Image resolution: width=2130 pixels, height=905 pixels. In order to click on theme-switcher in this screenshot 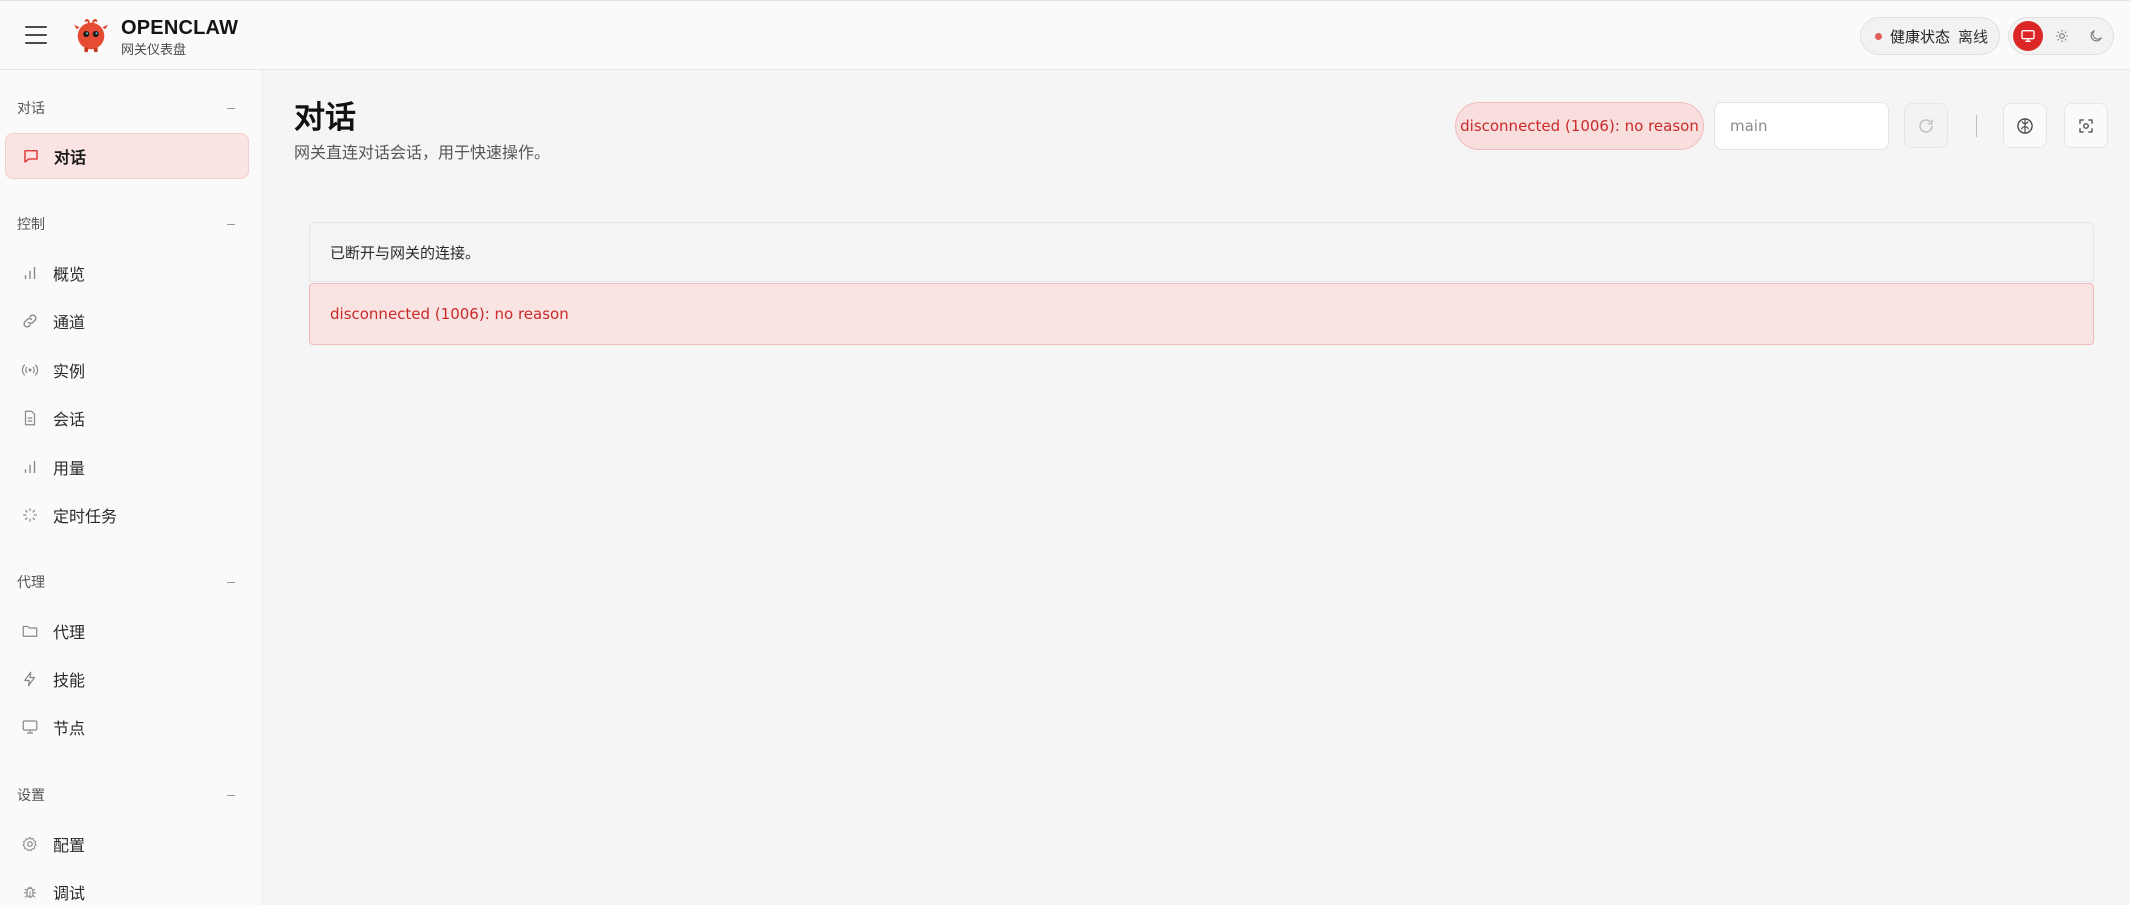, I will do `click(2061, 36)`.